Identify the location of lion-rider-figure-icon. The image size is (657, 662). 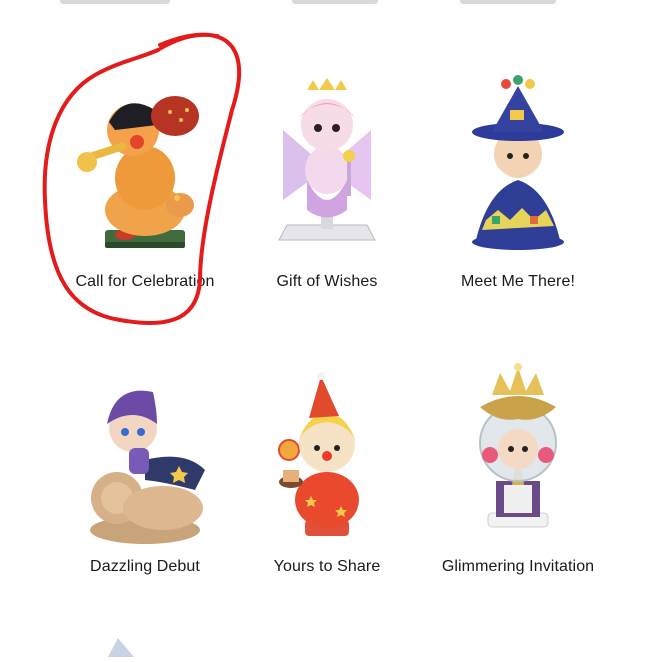
(145, 462).